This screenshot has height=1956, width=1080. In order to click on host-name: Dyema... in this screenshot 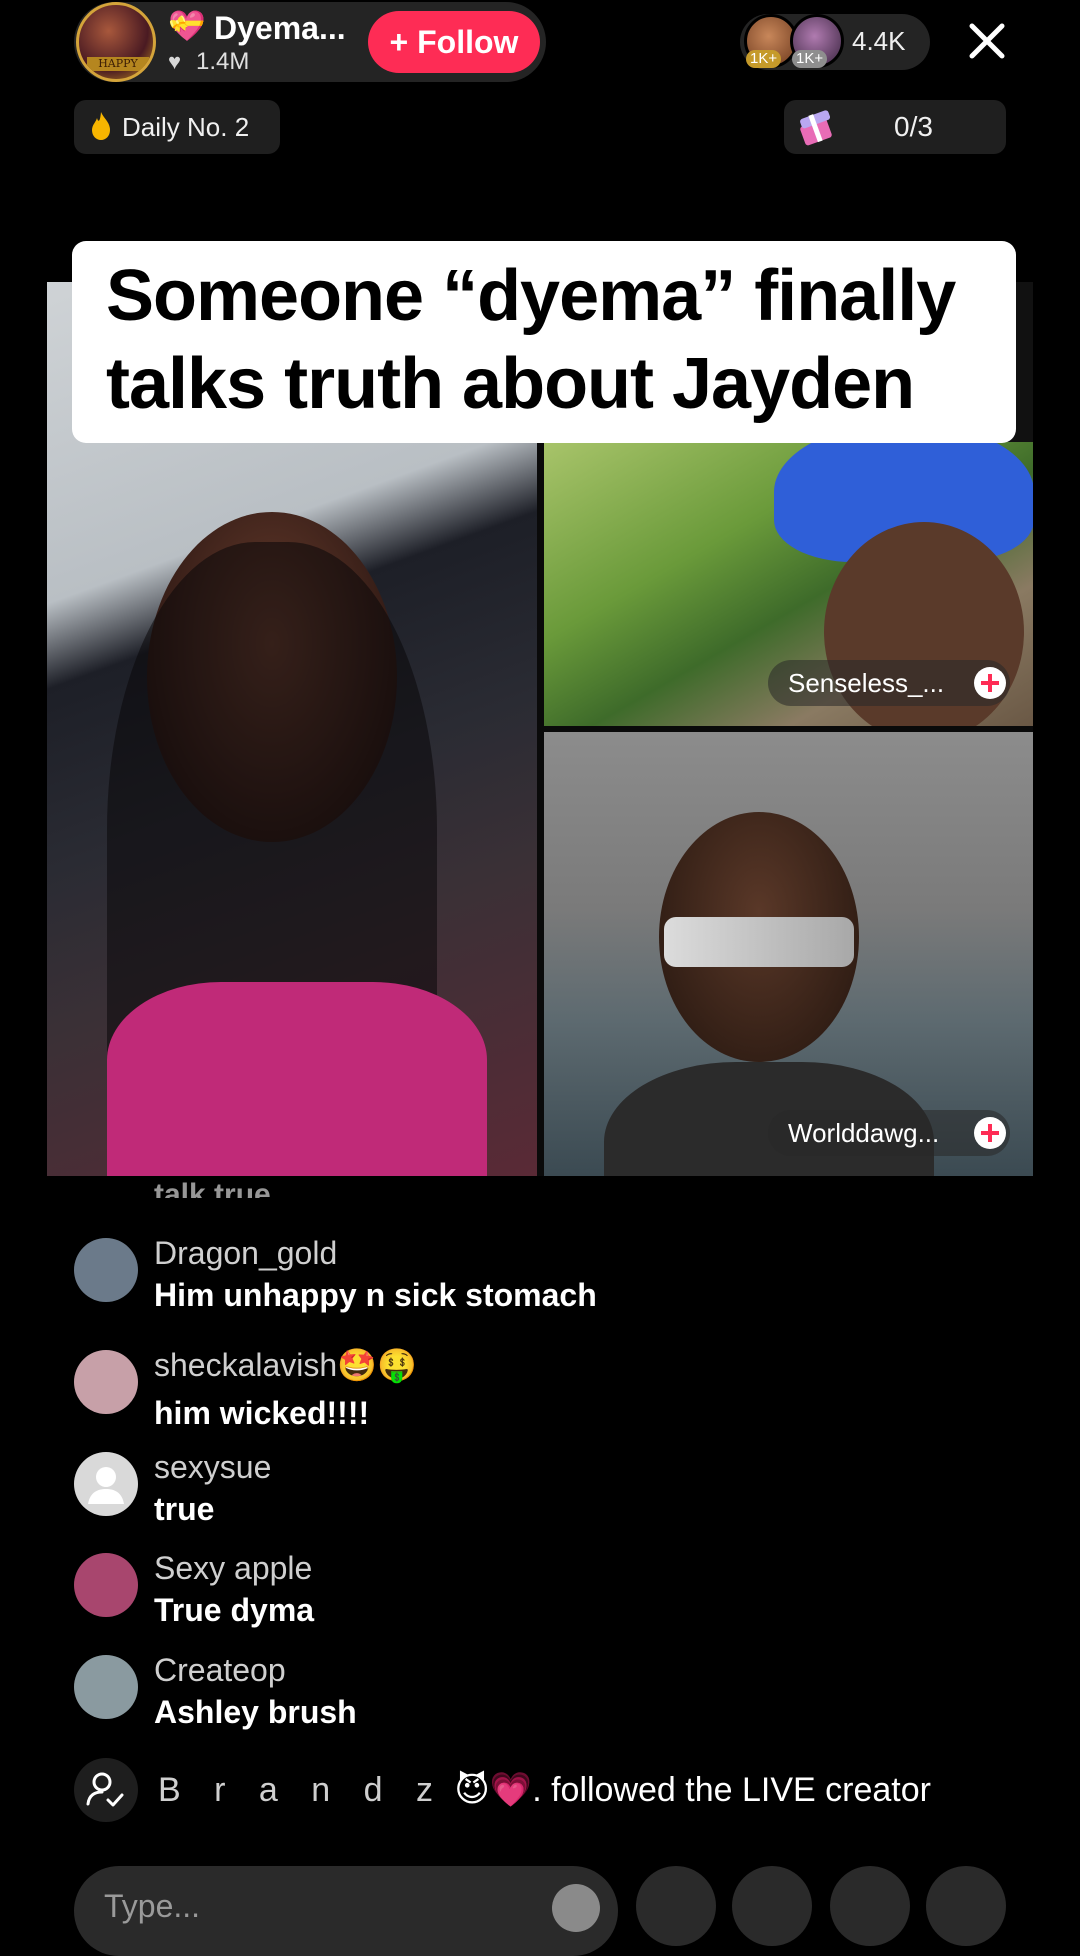, I will do `click(280, 28)`.